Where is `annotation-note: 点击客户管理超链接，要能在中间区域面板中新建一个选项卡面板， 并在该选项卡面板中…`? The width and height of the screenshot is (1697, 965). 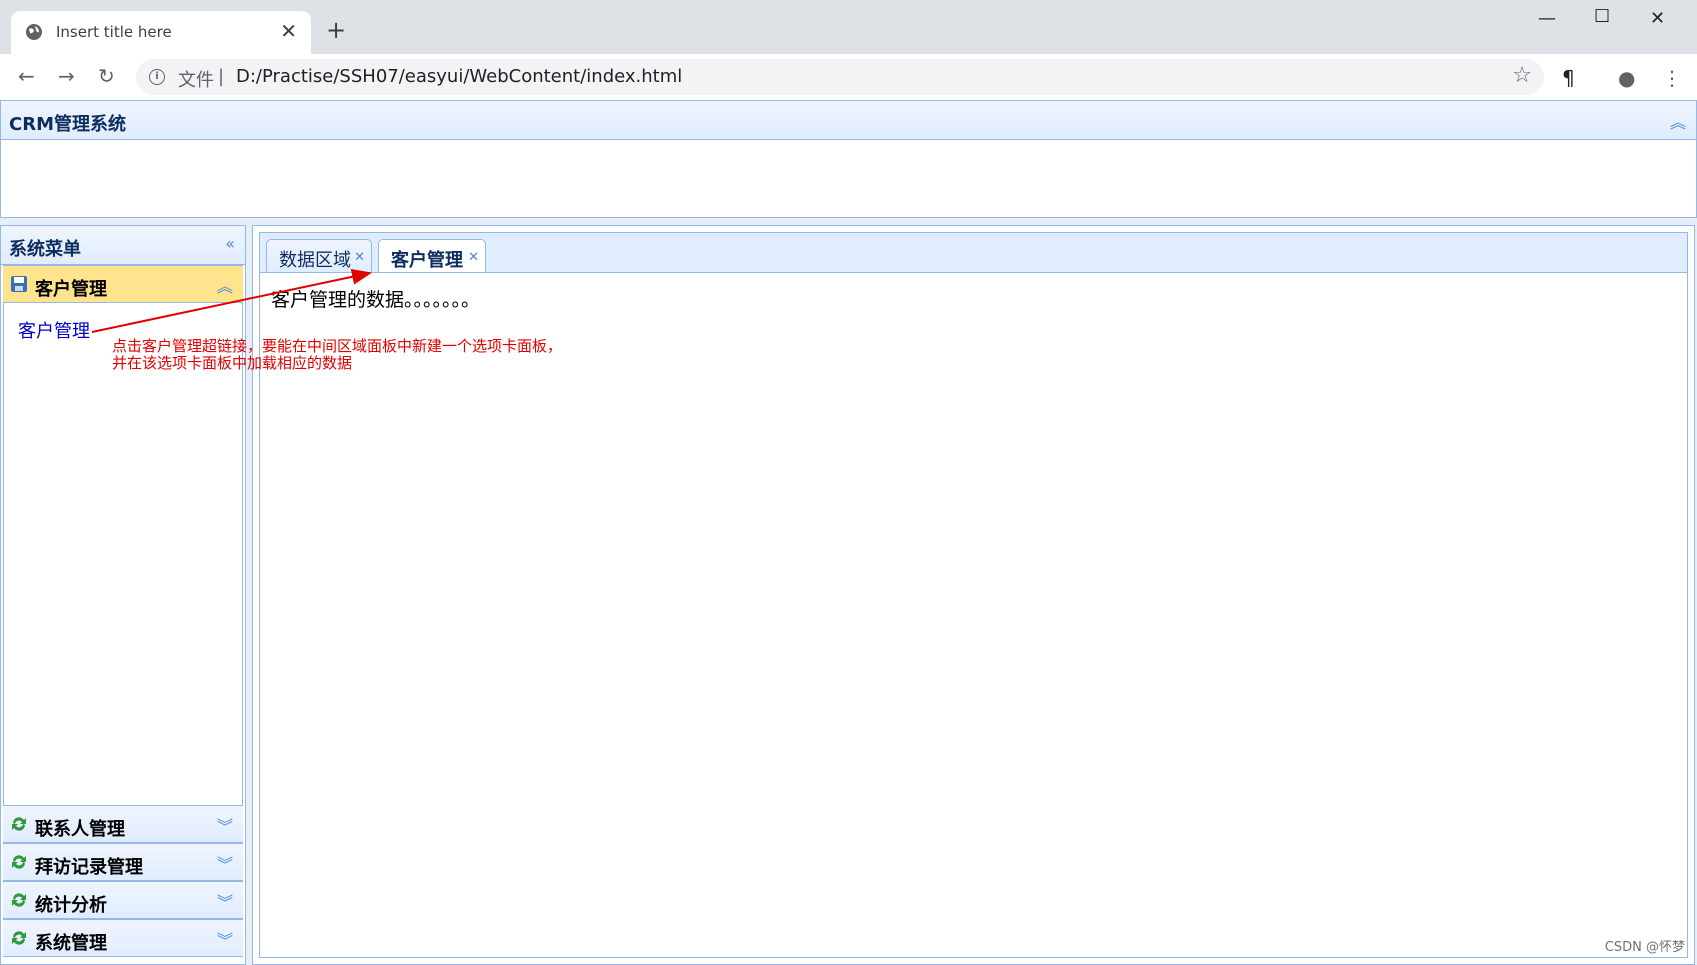
annotation-note: 点击客户管理超链接，要能在中间区域面板中新建一个选项卡面板， 并在该选项卡面板中… is located at coordinates (337, 355).